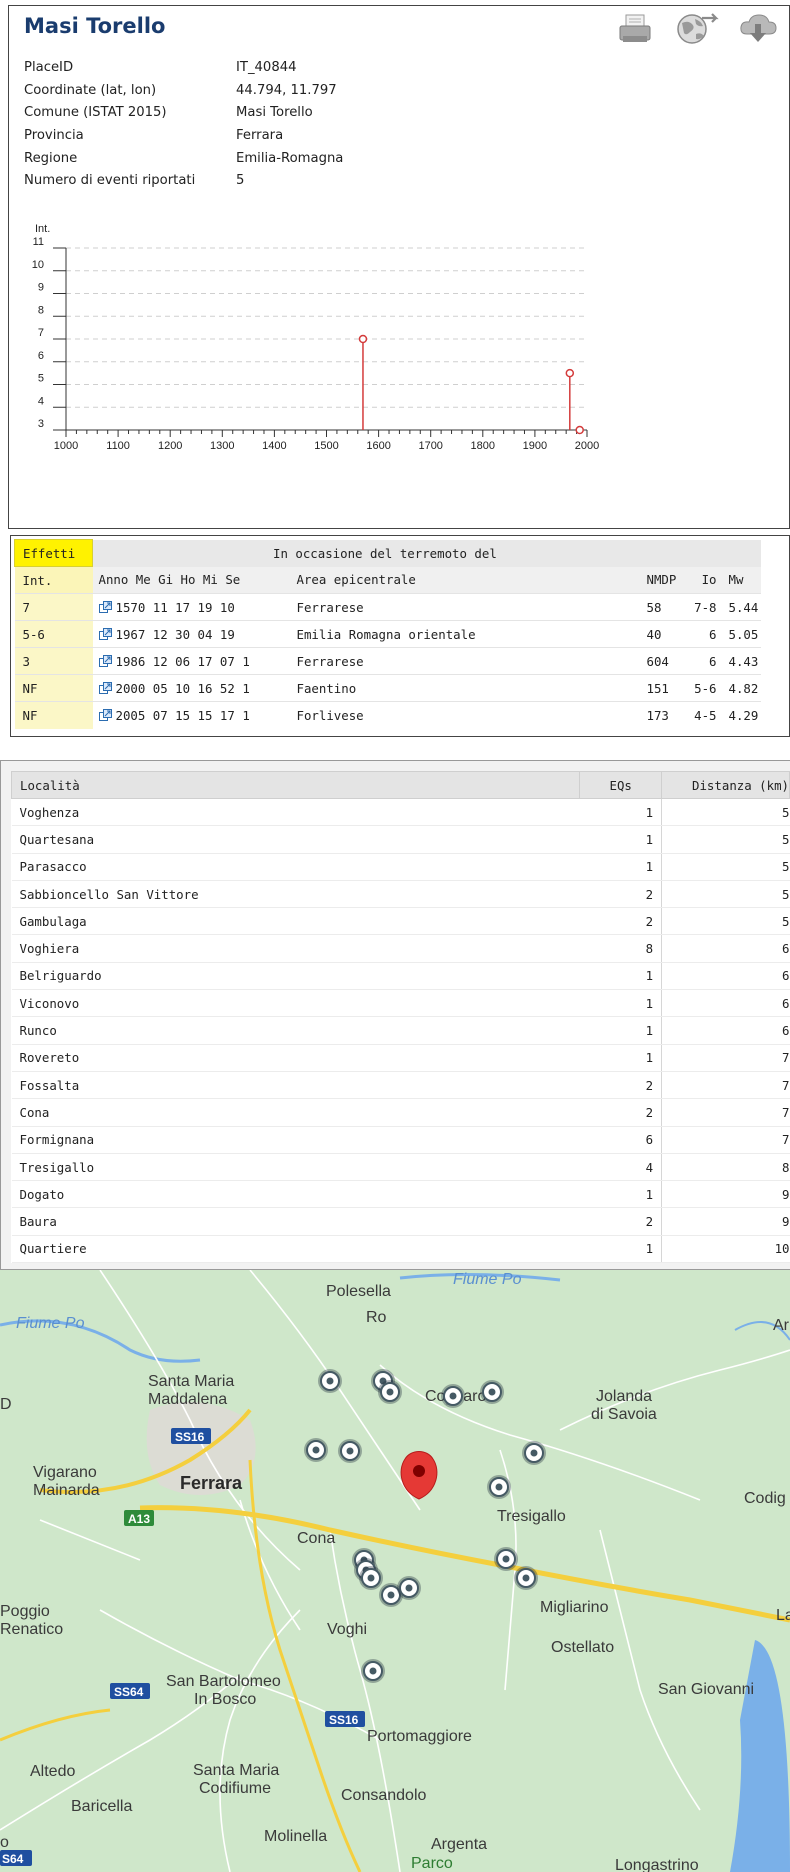 Image resolution: width=790 pixels, height=1872 pixels. Describe the element at coordinates (25, 1611) in the screenshot. I see `map-label-poggio: Poggio` at that location.